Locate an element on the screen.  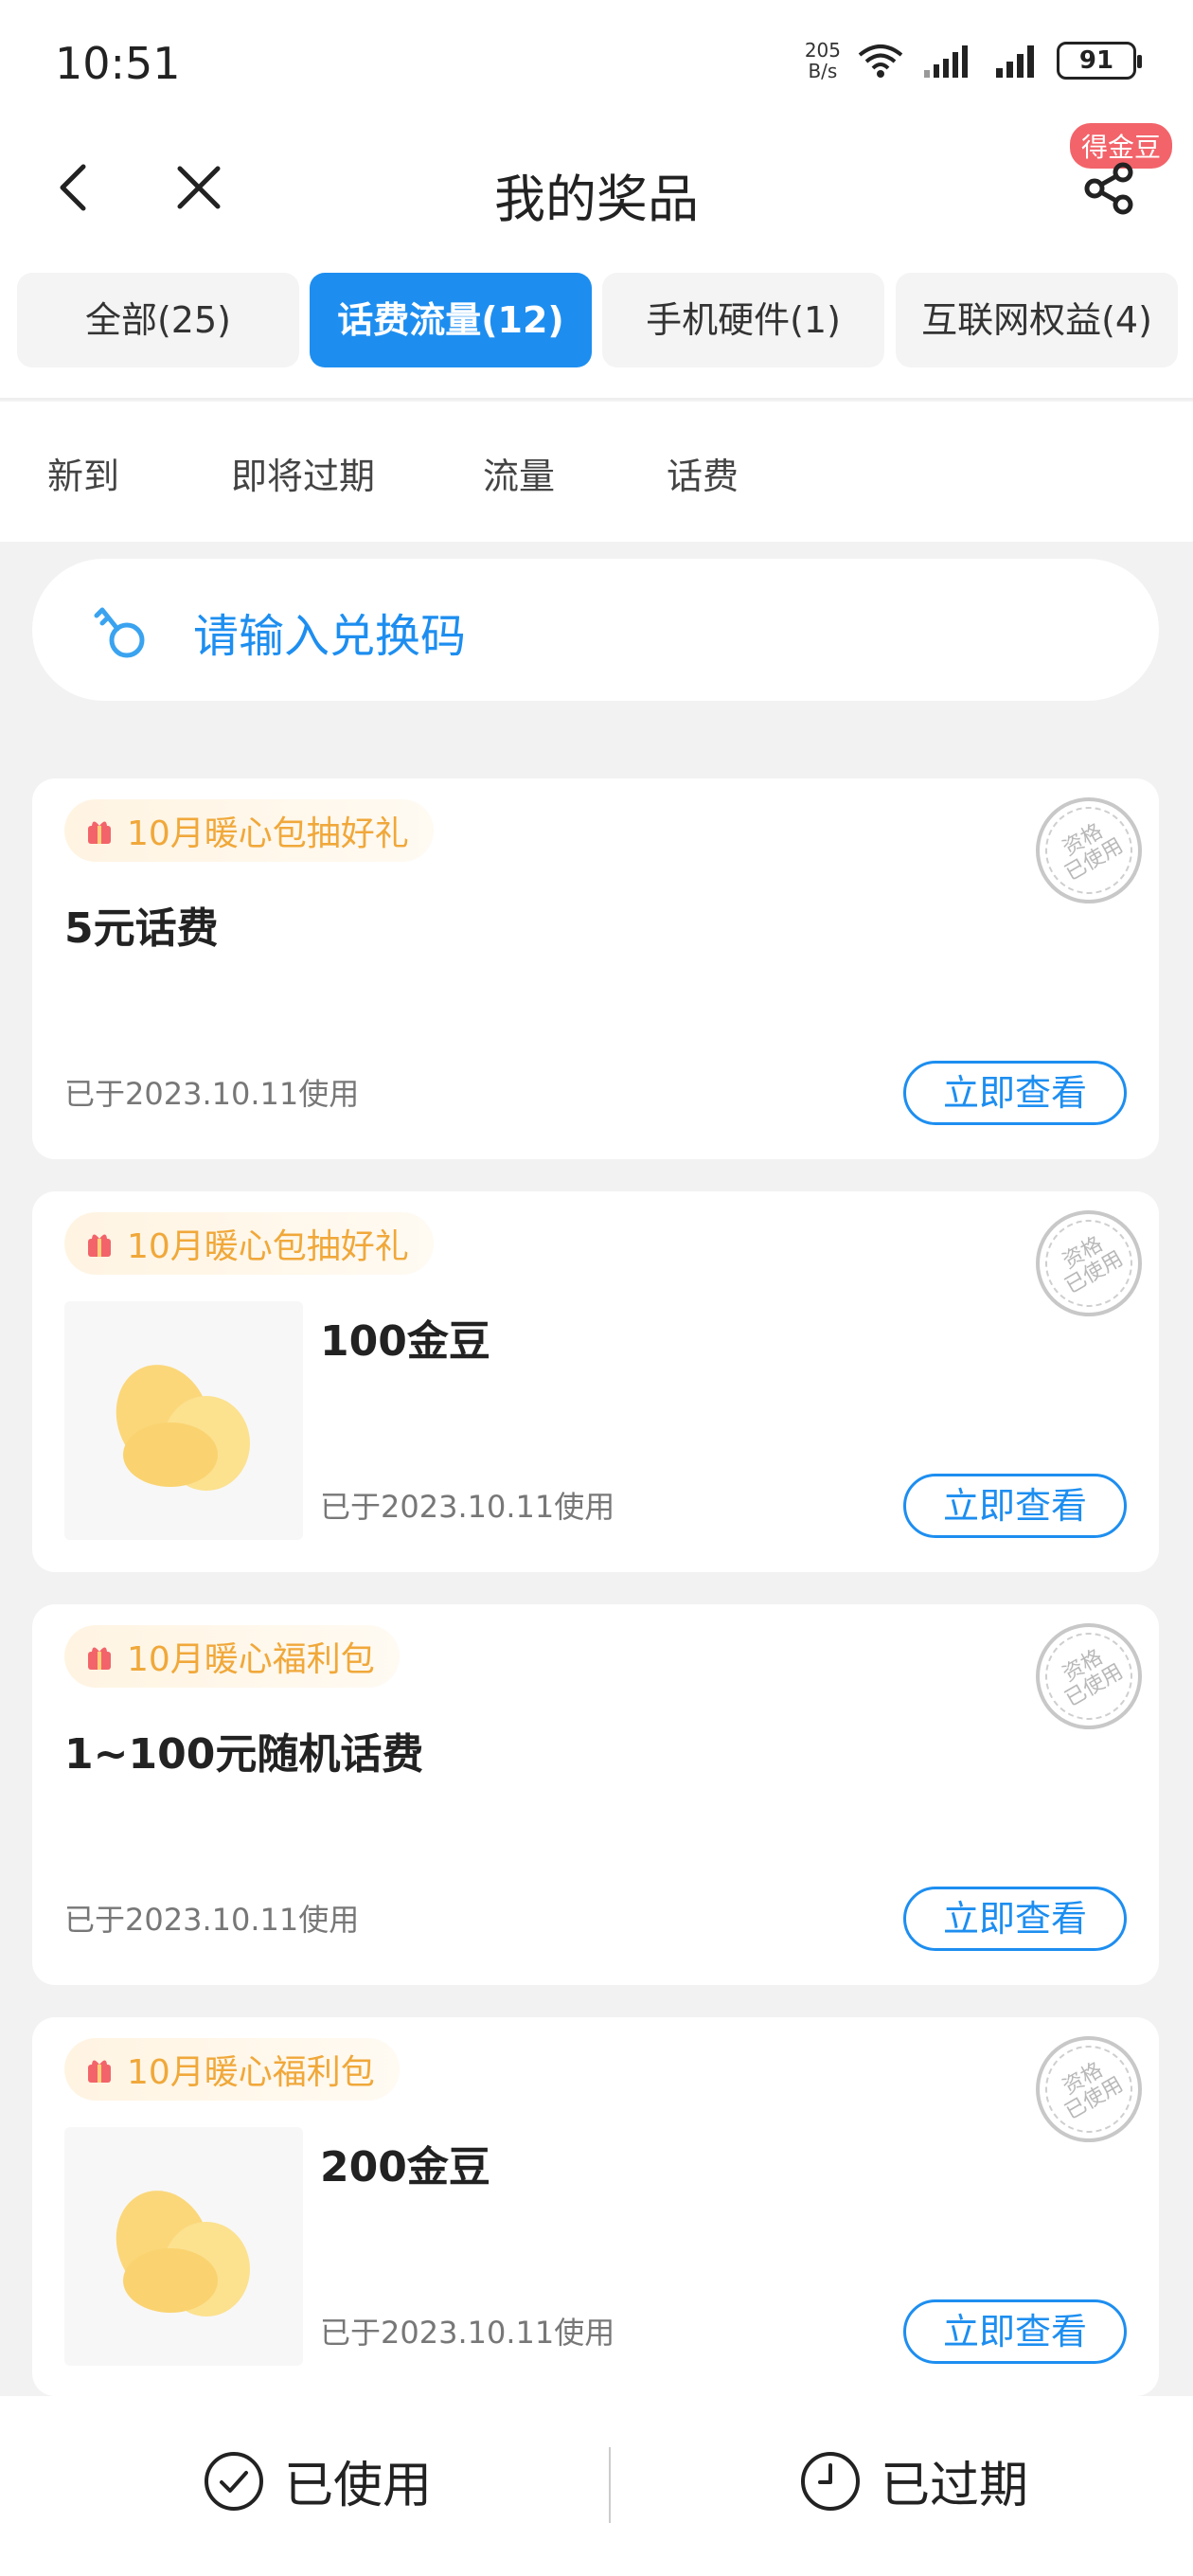
redeem-code-input: 请输入兑换码 is located at coordinates (595, 630).